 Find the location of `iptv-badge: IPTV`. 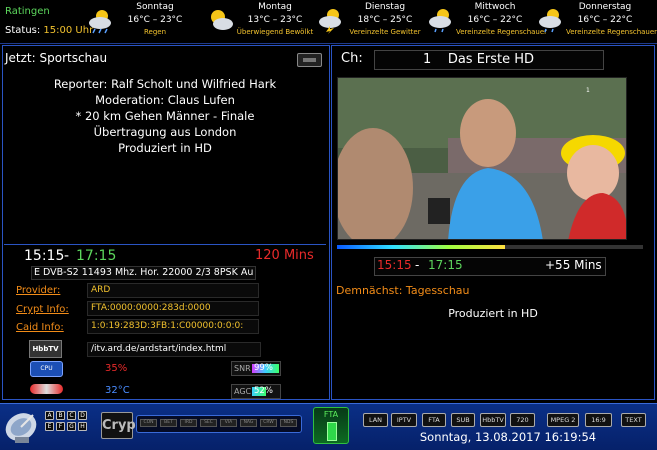

iptv-badge: IPTV is located at coordinates (404, 420).